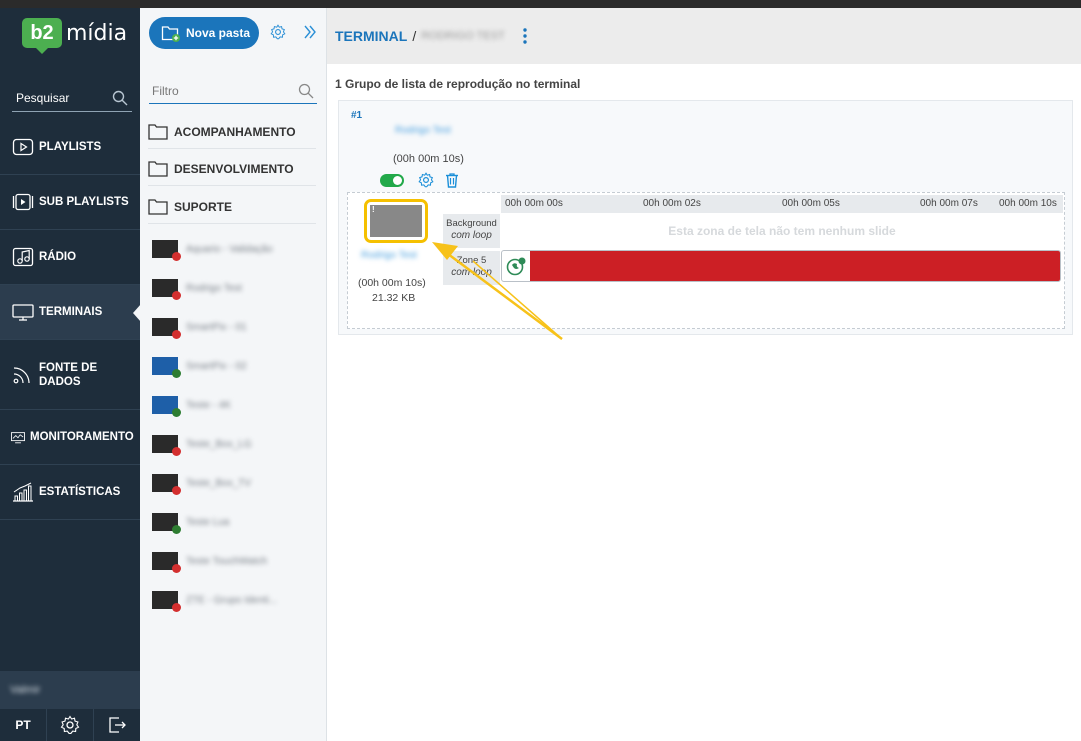  Describe the element at coordinates (525, 36) in the screenshot. I see `kebab-menu-icon` at that location.